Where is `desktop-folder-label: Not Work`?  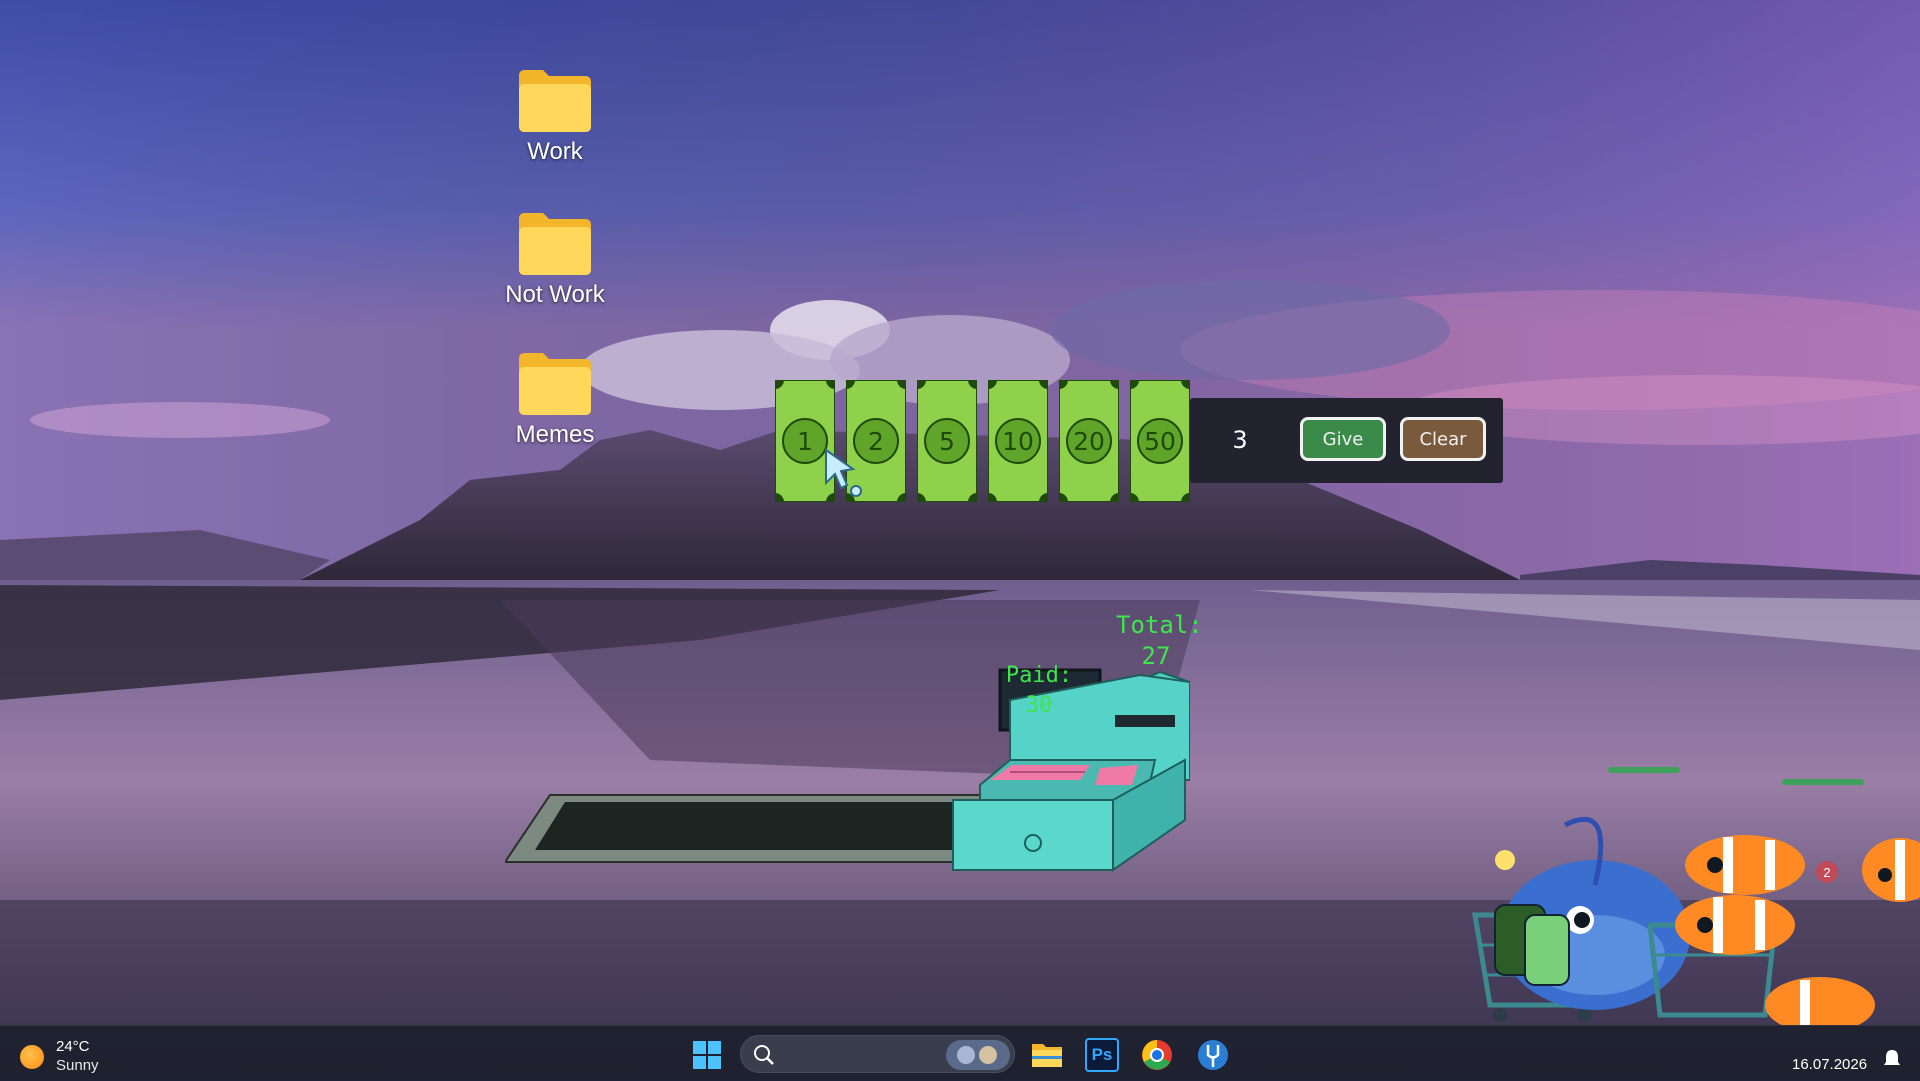
desktop-folder-label: Not Work is located at coordinates (555, 294).